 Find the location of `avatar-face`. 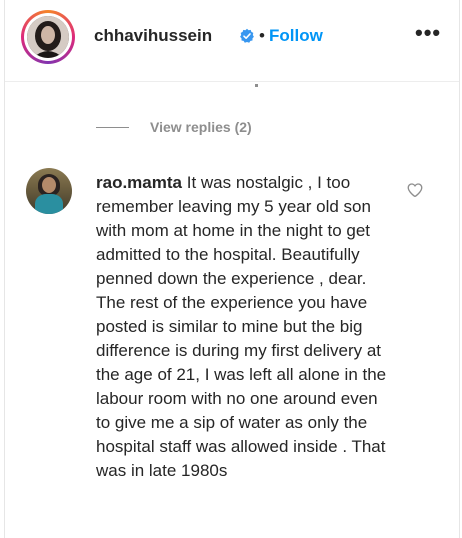

avatar-face is located at coordinates (49, 185).